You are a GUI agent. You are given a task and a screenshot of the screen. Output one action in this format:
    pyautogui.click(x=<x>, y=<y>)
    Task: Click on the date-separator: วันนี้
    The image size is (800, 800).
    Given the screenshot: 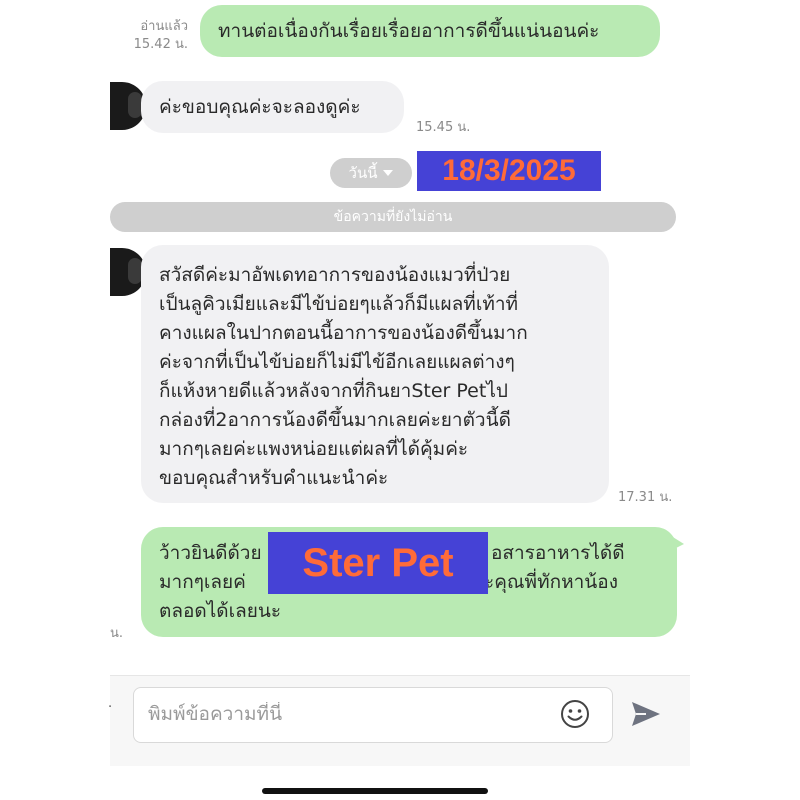 What is the action you would take?
    pyautogui.click(x=371, y=173)
    